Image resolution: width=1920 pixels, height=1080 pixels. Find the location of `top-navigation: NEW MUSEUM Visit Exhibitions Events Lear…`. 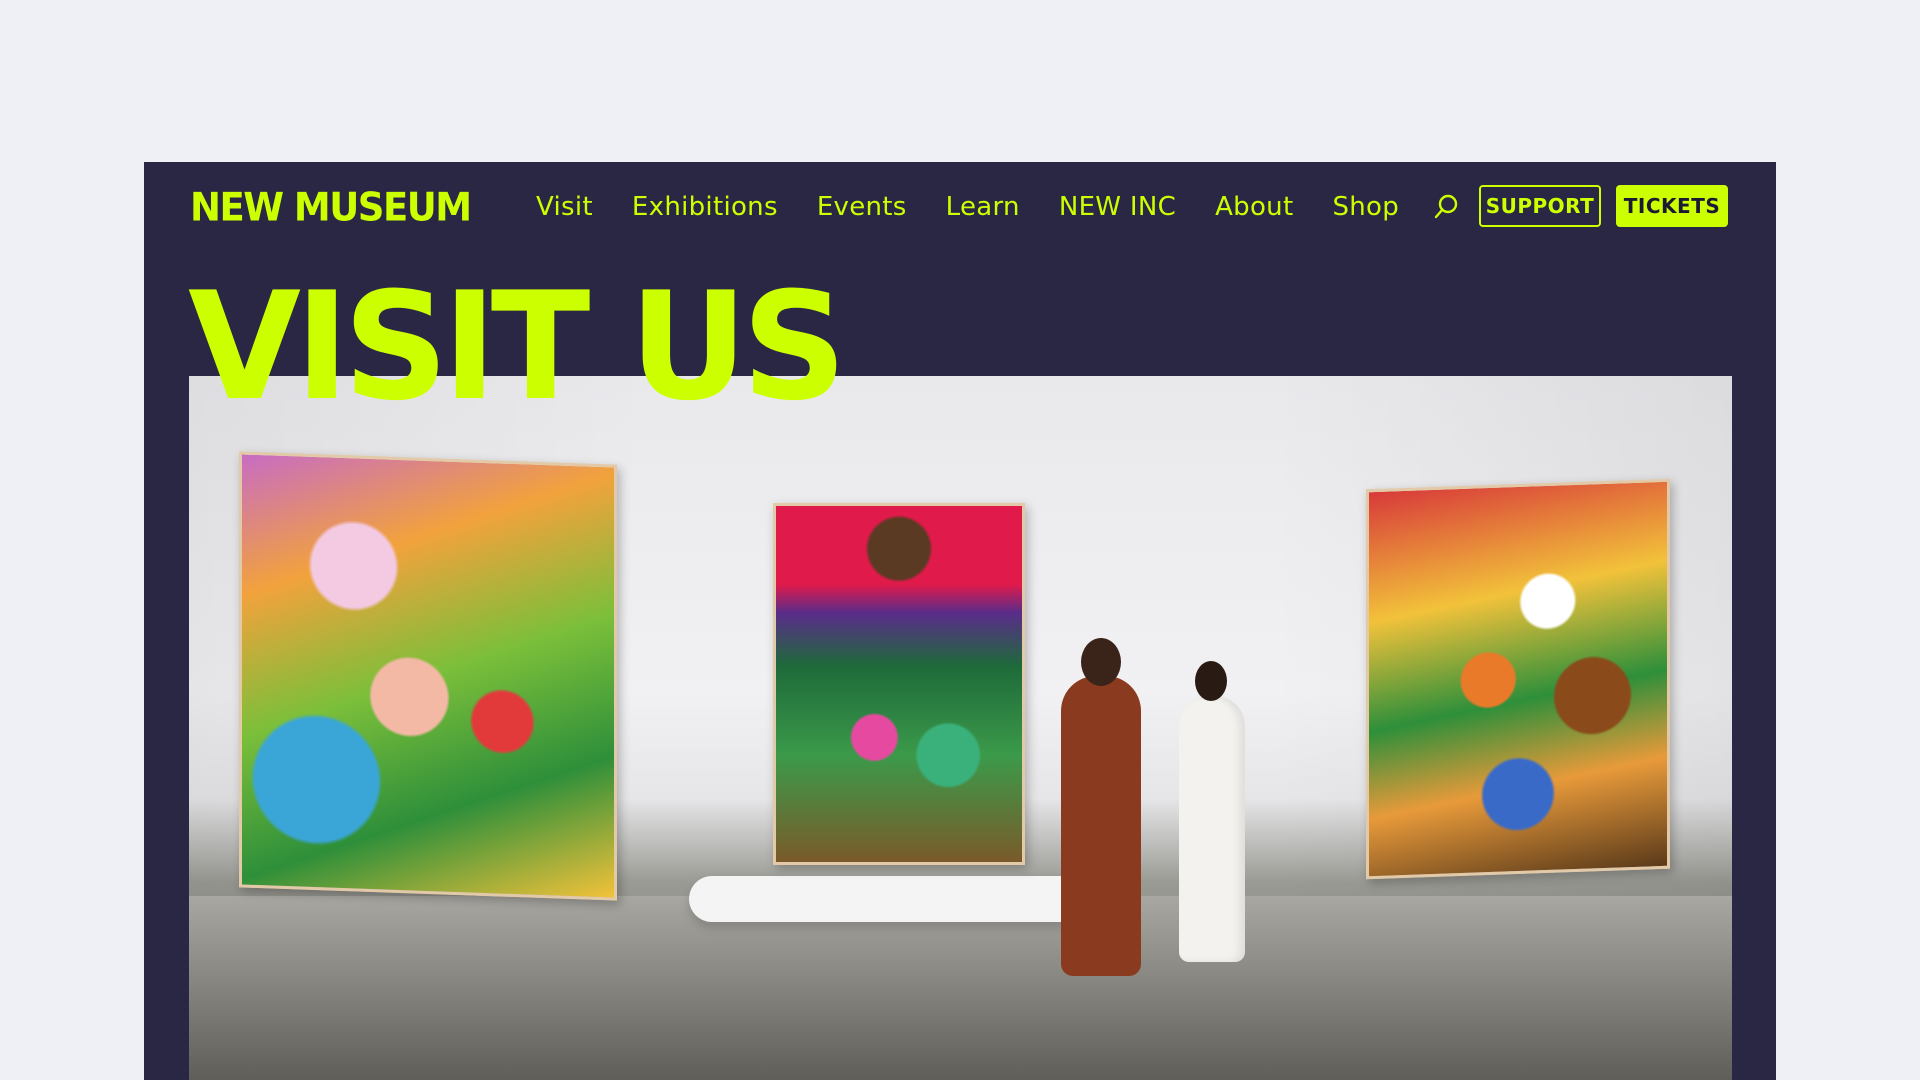

top-navigation: NEW MUSEUM Visit Exhibitions Events Lear… is located at coordinates (960, 207).